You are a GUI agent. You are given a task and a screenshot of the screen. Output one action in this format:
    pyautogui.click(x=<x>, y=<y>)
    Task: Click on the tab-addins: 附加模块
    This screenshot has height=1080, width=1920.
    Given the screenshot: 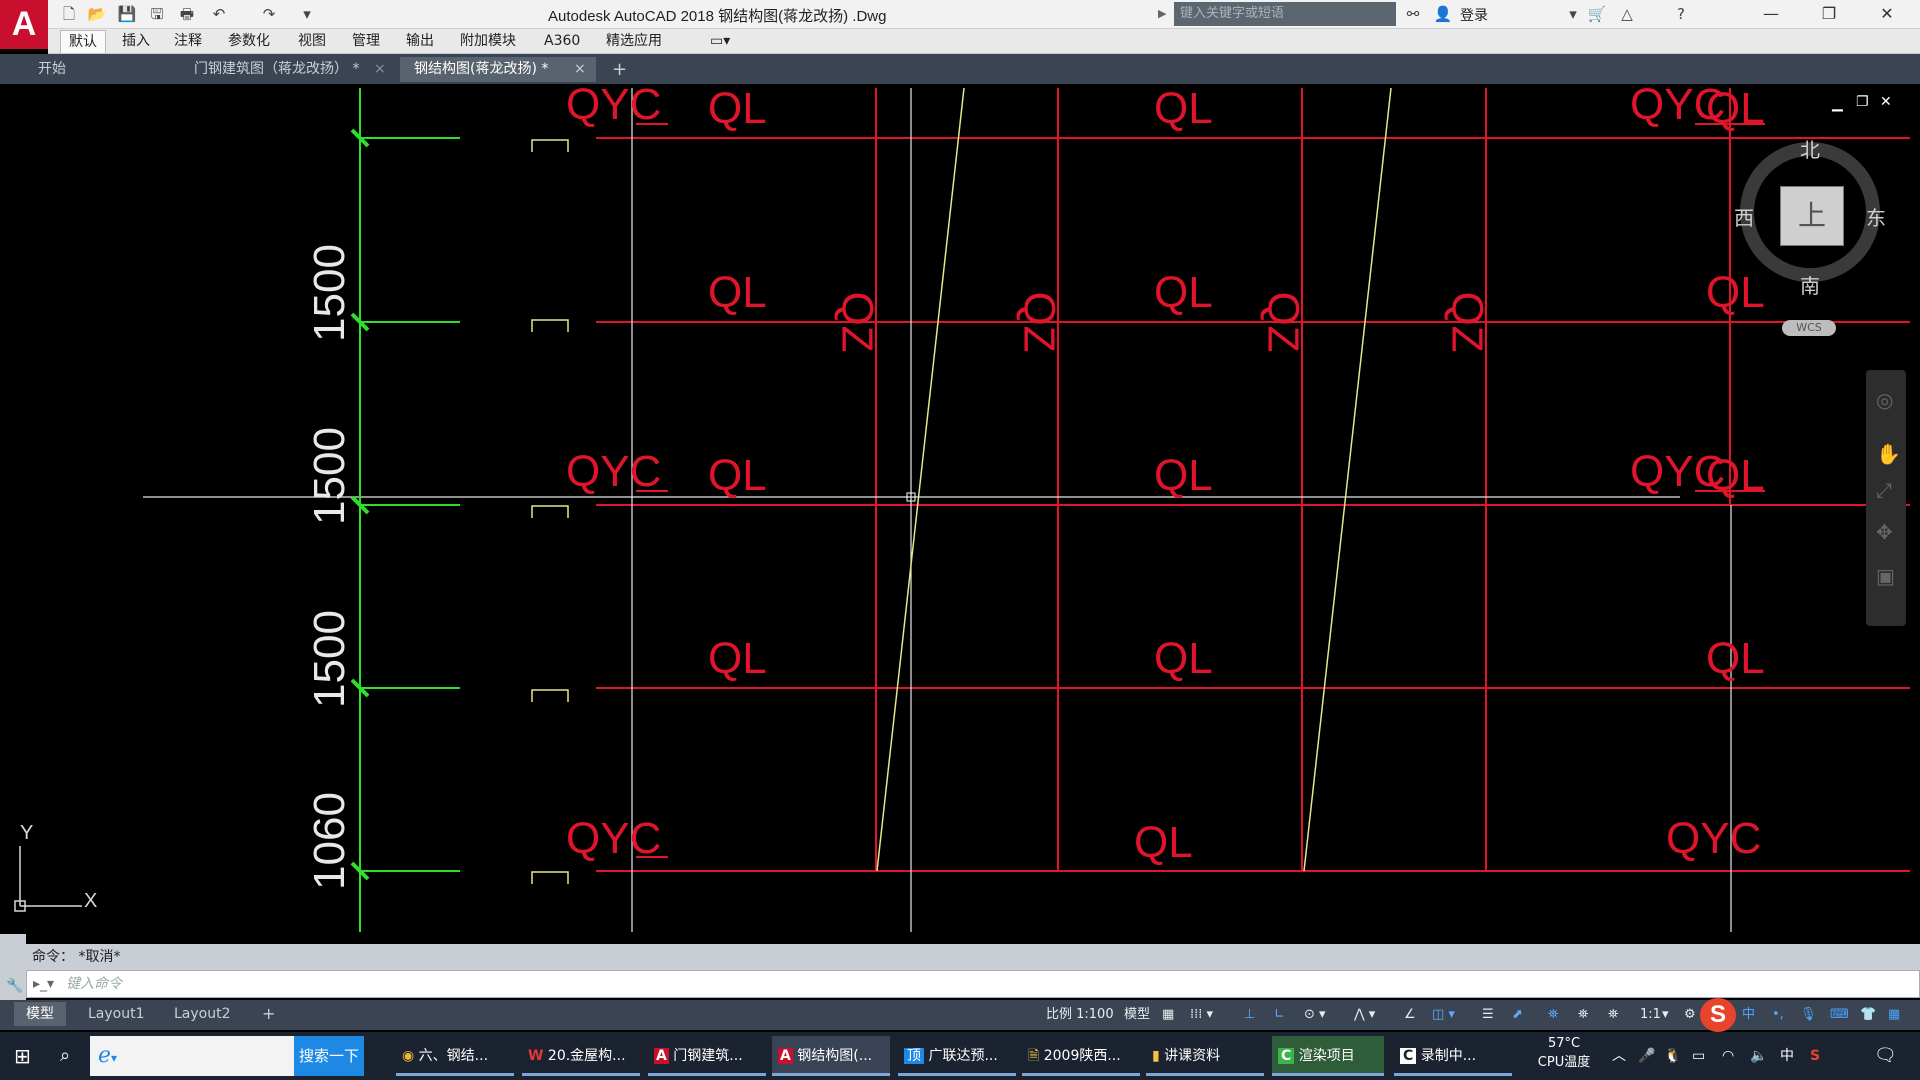 What is the action you would take?
    pyautogui.click(x=488, y=41)
    